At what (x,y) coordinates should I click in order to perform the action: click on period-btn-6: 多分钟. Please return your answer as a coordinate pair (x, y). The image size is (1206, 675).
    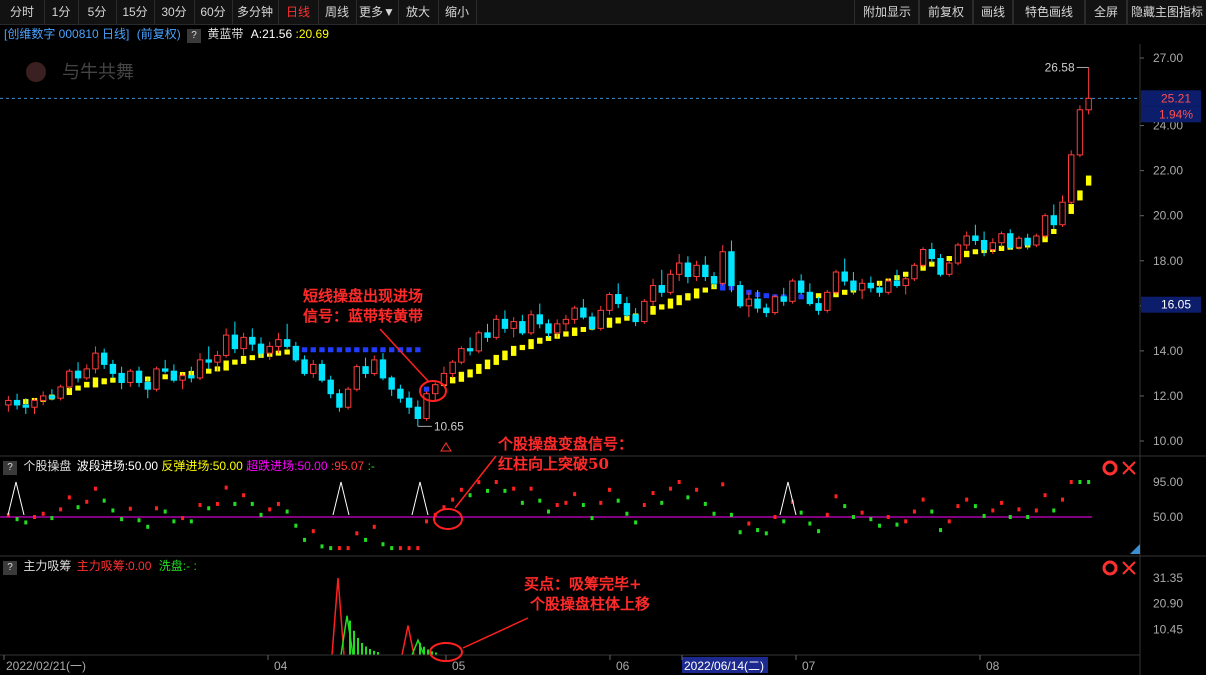
    Looking at the image, I should click on (255, 12).